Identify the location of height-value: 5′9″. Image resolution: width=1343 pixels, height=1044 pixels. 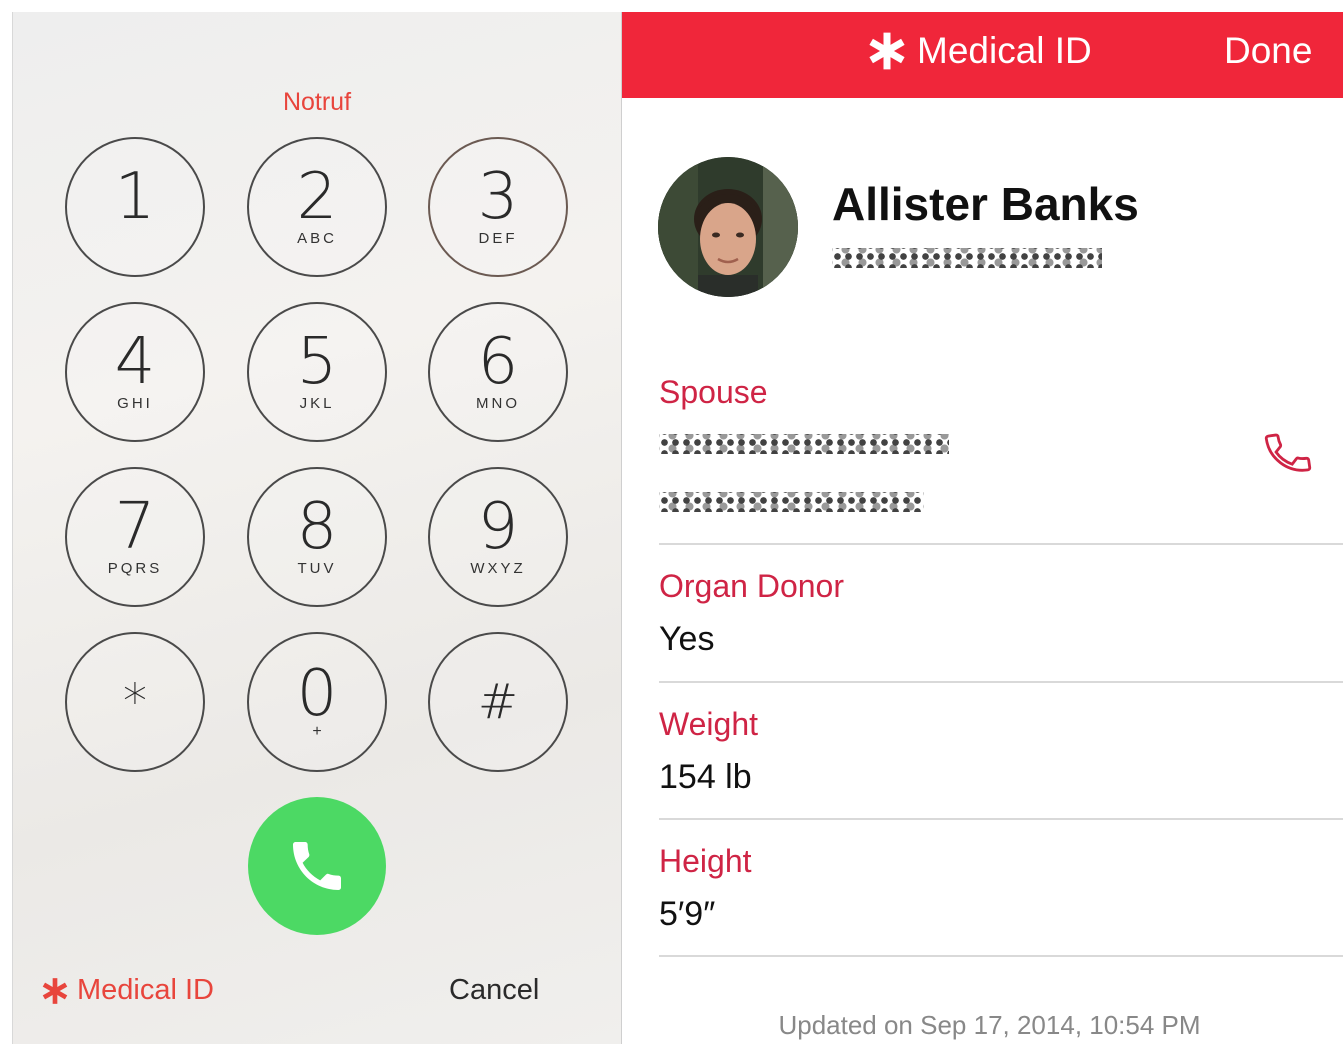
(687, 914).